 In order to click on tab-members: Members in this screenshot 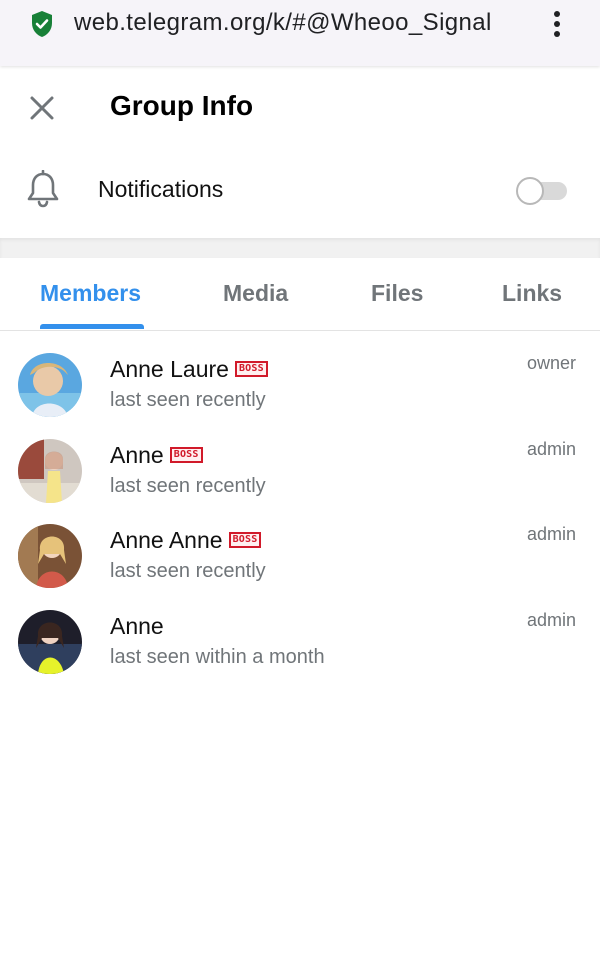, I will do `click(90, 293)`.